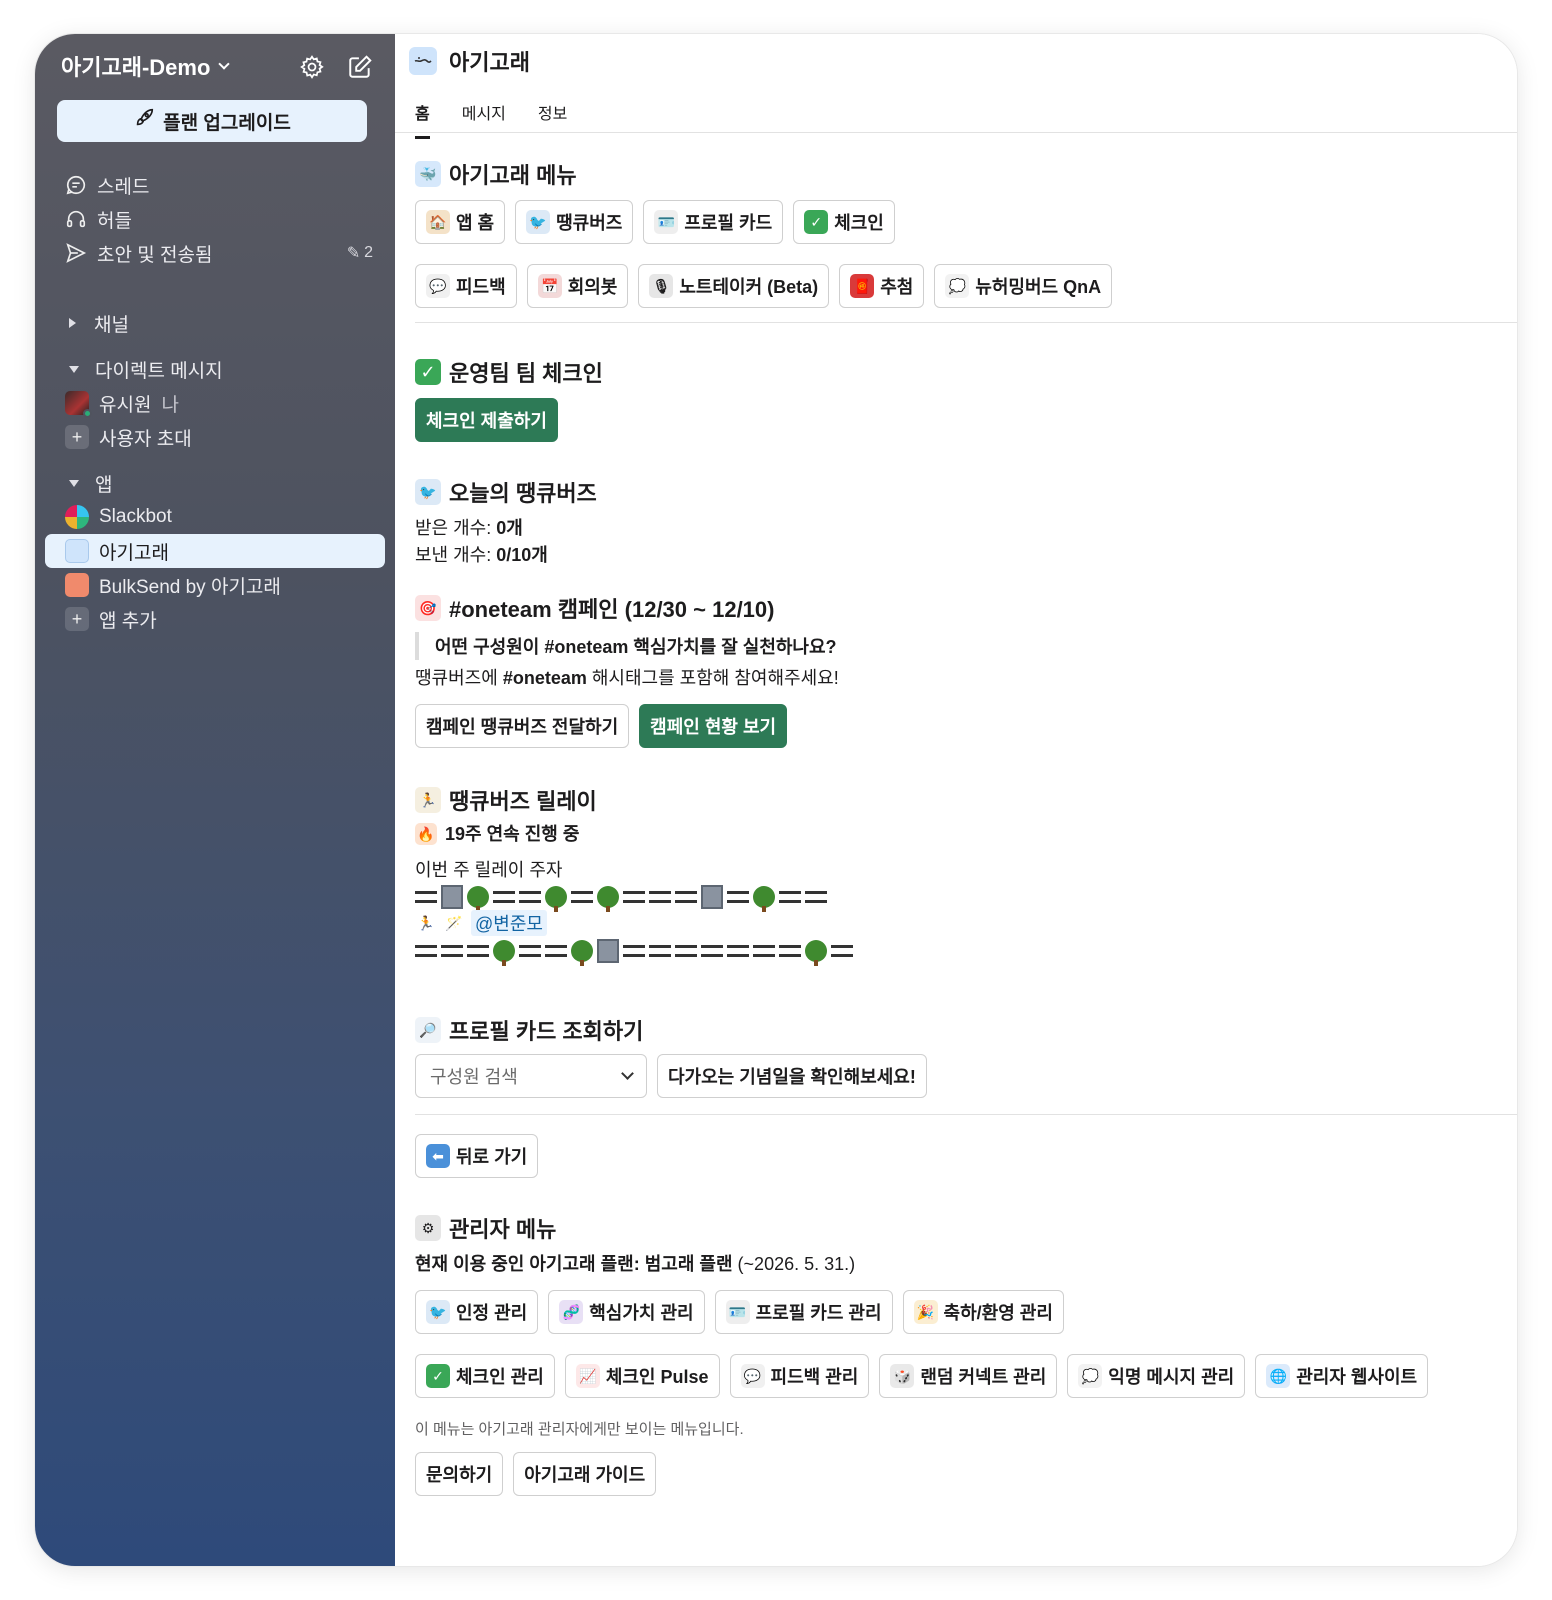 This screenshot has width=1552, height=1600. What do you see at coordinates (360, 69) in the screenshot?
I see `compose-icon` at bounding box center [360, 69].